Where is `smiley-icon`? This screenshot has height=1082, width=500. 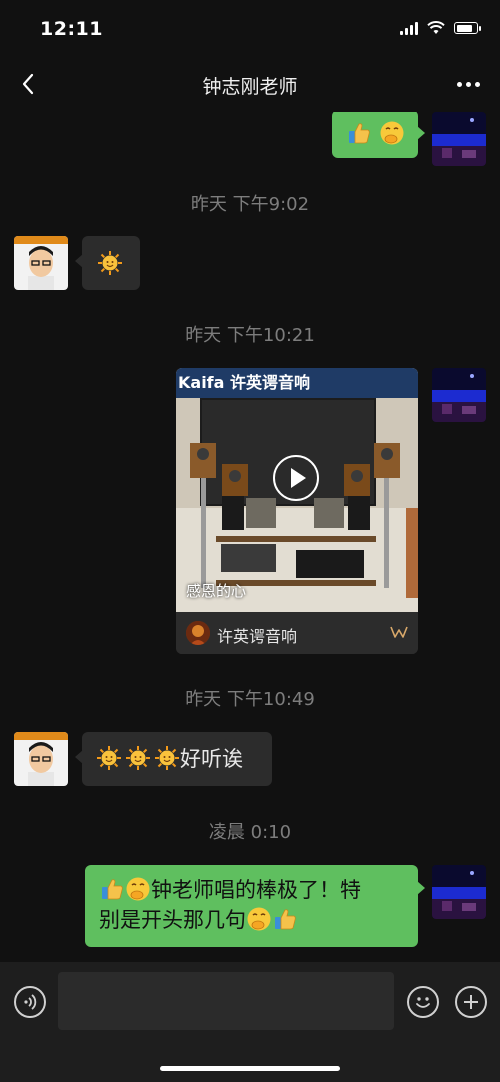
smiley-icon is located at coordinates (423, 1002).